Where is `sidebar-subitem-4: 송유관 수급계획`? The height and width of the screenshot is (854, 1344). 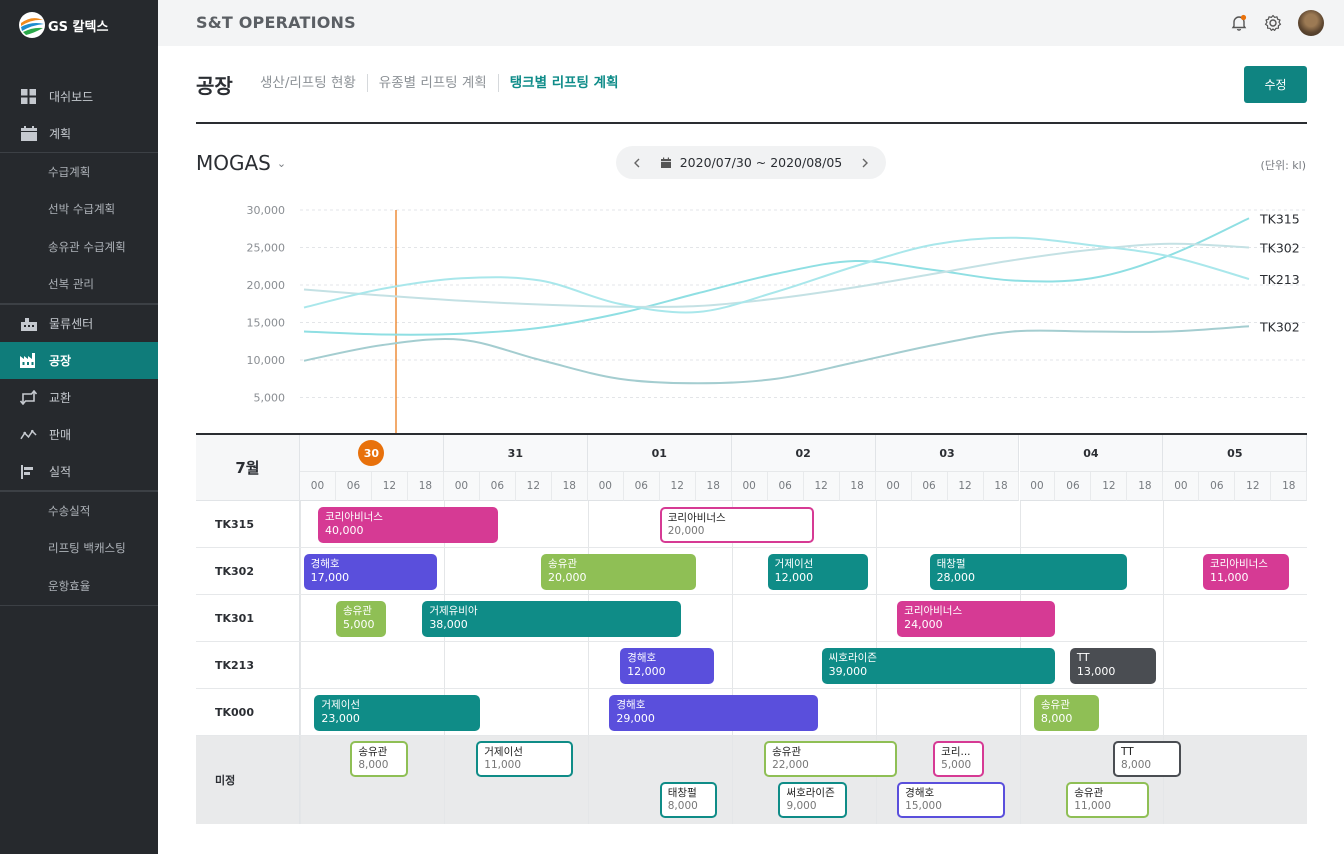 sidebar-subitem-4: 송유관 수급계획 is located at coordinates (79, 247).